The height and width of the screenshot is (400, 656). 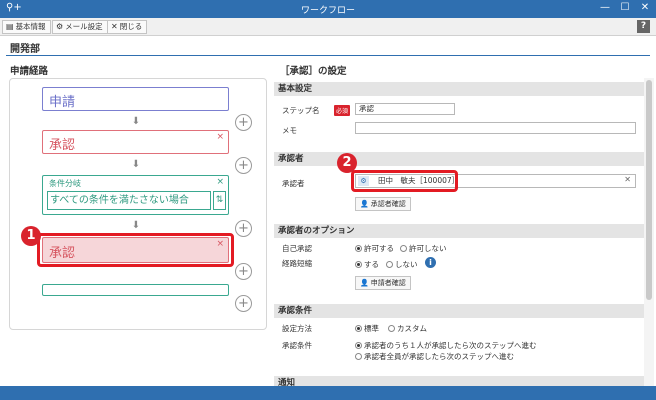 What do you see at coordinates (25, 49) in the screenshot?
I see `page-title: 開発部` at bounding box center [25, 49].